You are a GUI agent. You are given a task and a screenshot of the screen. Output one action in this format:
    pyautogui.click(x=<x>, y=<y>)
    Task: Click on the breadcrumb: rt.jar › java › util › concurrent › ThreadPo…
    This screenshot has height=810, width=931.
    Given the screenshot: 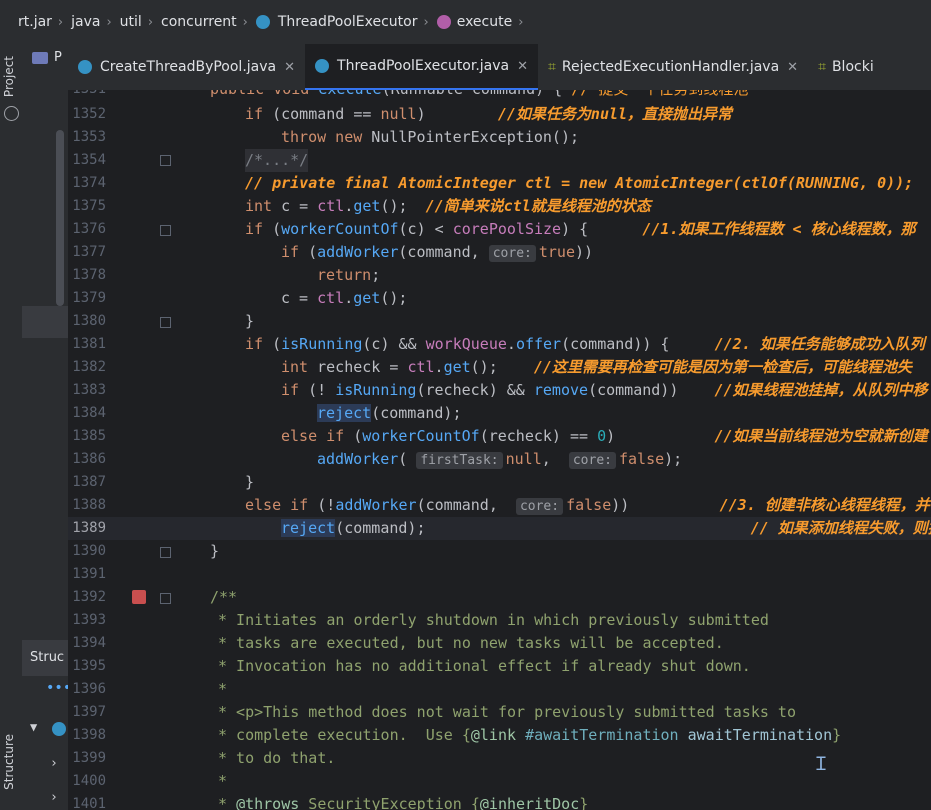 What is the action you would take?
    pyautogui.click(x=465, y=22)
    